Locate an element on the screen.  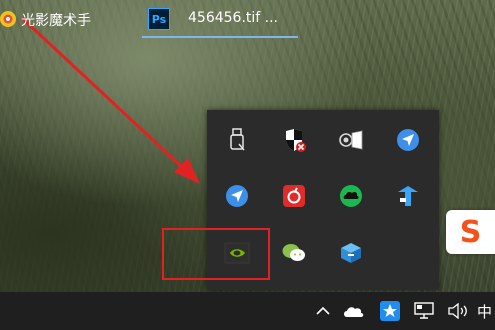
chevron-up-icon is located at coordinates (323, 310).